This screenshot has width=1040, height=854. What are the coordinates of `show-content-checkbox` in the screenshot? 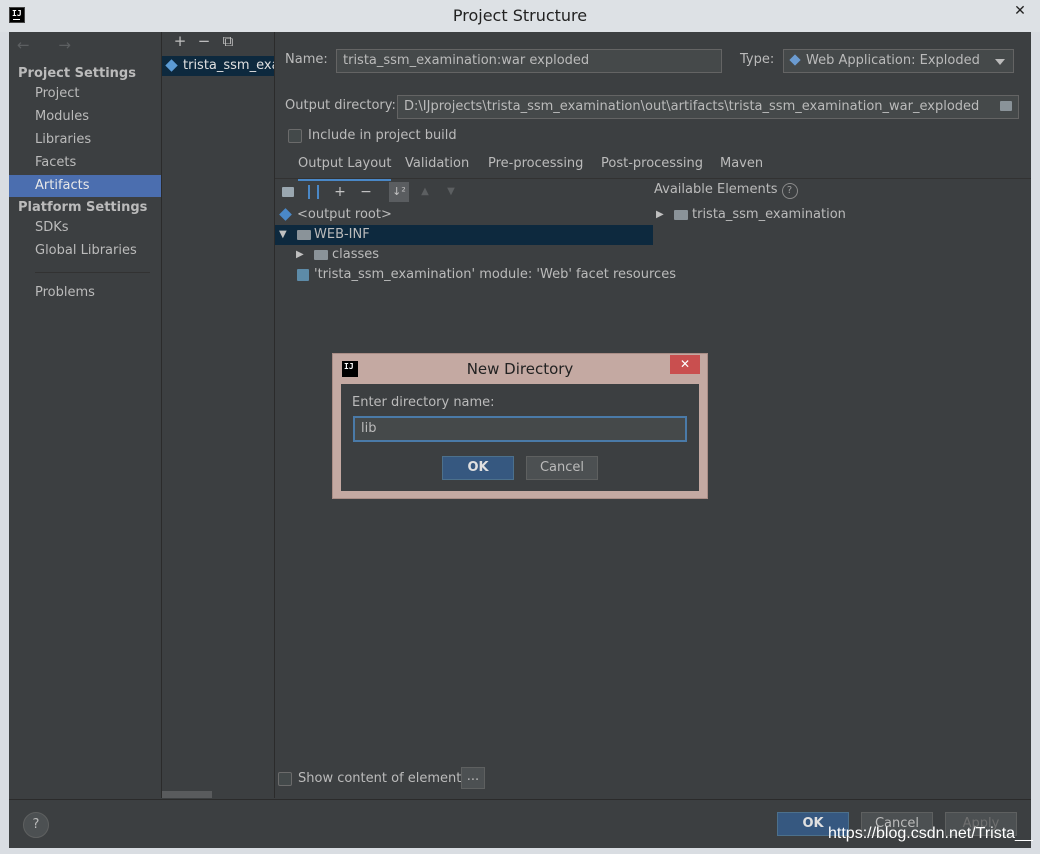 It's located at (285, 779).